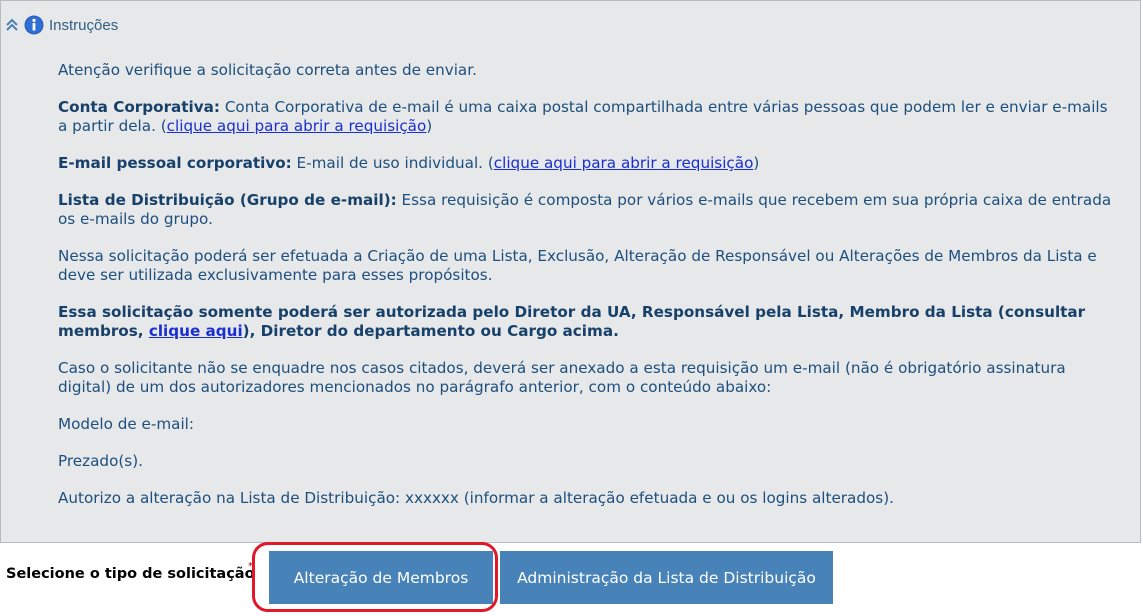 This screenshot has width=1143, height=616. Describe the element at coordinates (139, 107) in the screenshot. I see `corporate-account-term: Conta Corporativa:` at that location.